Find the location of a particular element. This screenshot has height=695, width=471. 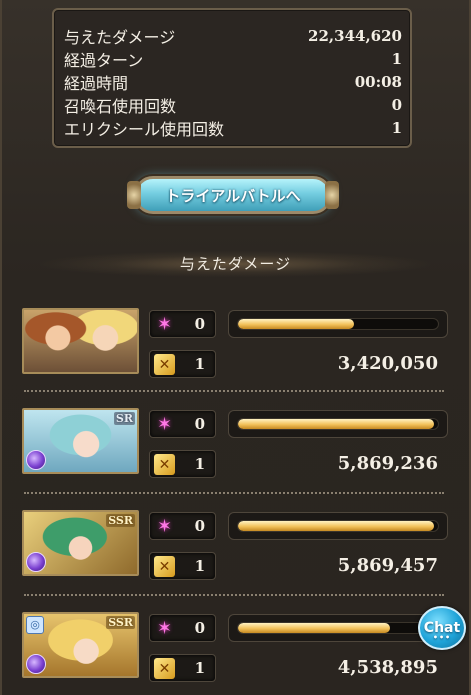

damage-value: 3,420,050 is located at coordinates (387, 363).